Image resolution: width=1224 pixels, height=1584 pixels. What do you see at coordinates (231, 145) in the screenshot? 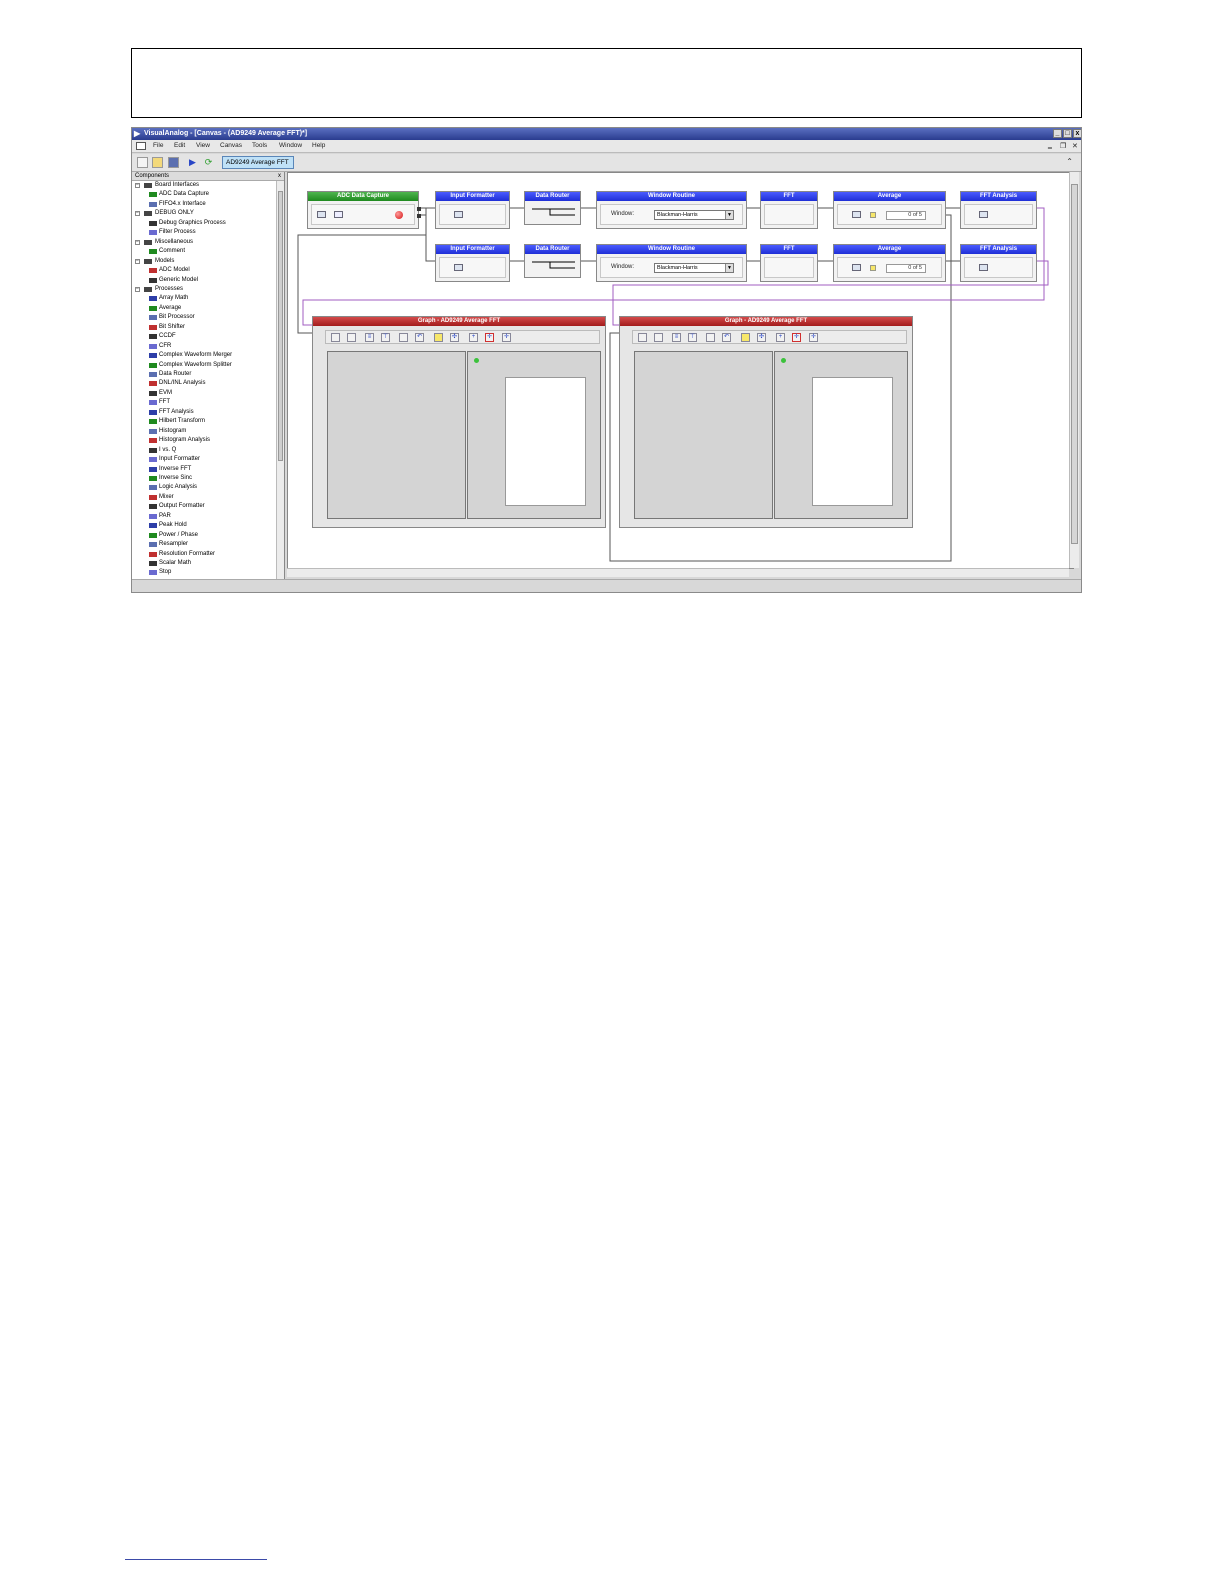
I see `menu-canvas: Canvas` at bounding box center [231, 145].